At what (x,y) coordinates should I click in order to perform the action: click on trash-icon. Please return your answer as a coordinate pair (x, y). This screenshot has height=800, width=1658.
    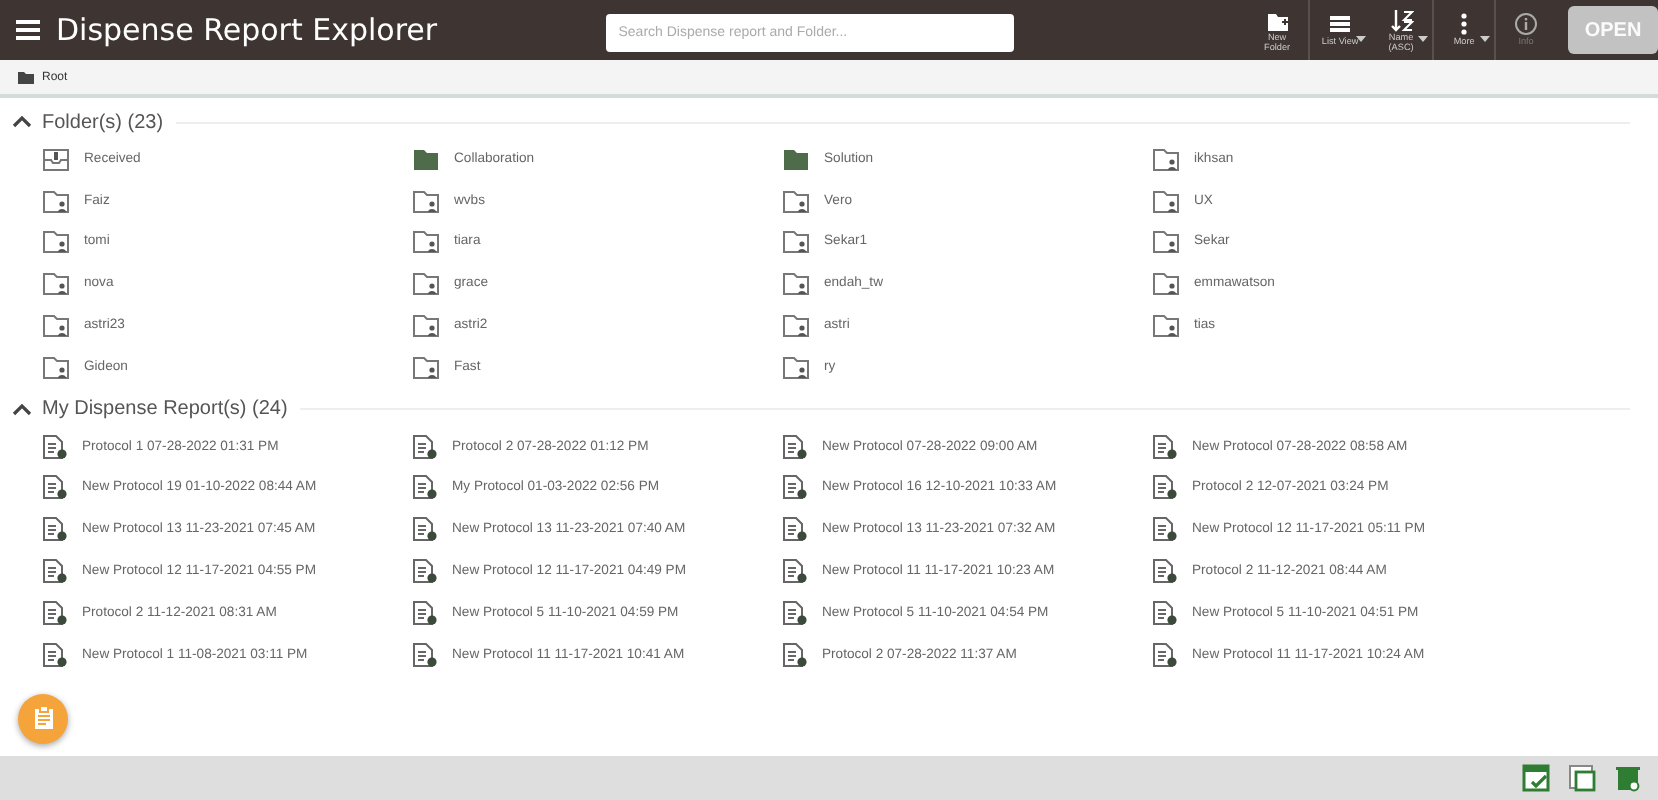
    Looking at the image, I should click on (1628, 778).